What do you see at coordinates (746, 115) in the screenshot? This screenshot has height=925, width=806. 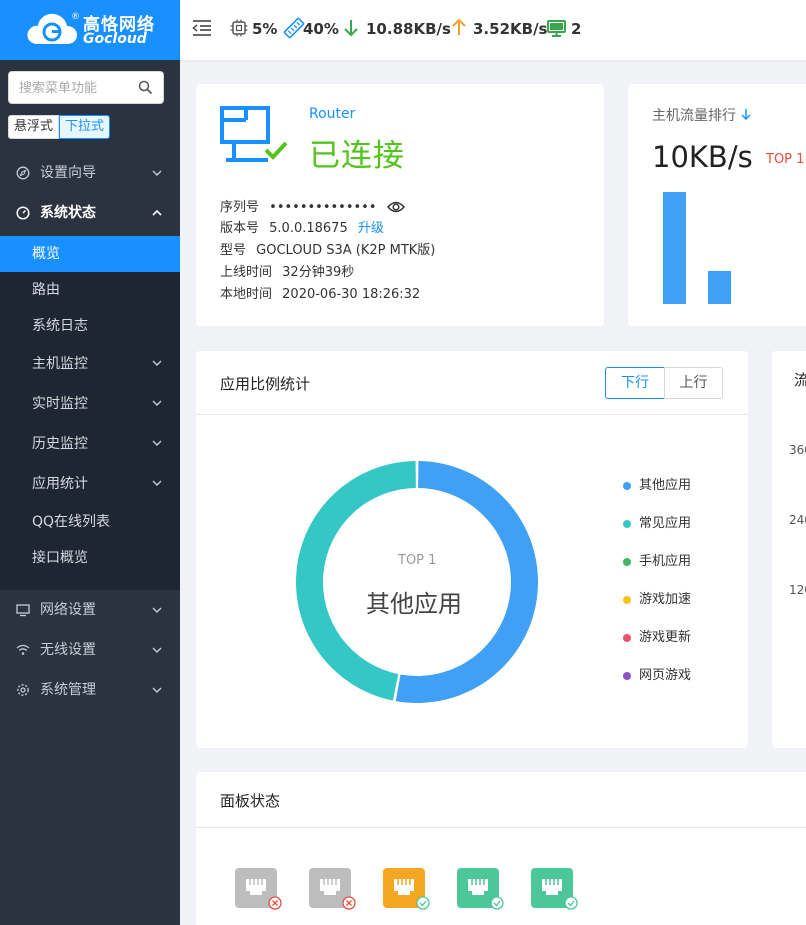 I see `sort-down-icon` at bounding box center [746, 115].